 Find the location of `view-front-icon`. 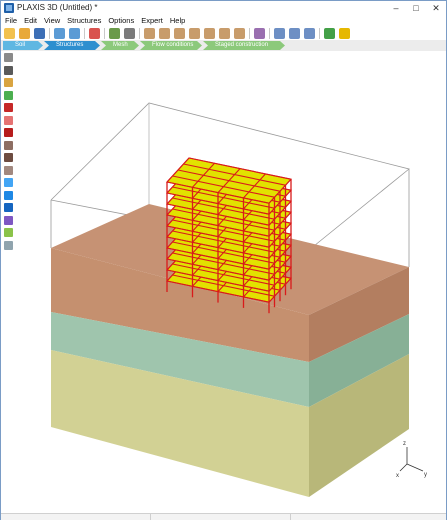

view-front-icon is located at coordinates (164, 33).